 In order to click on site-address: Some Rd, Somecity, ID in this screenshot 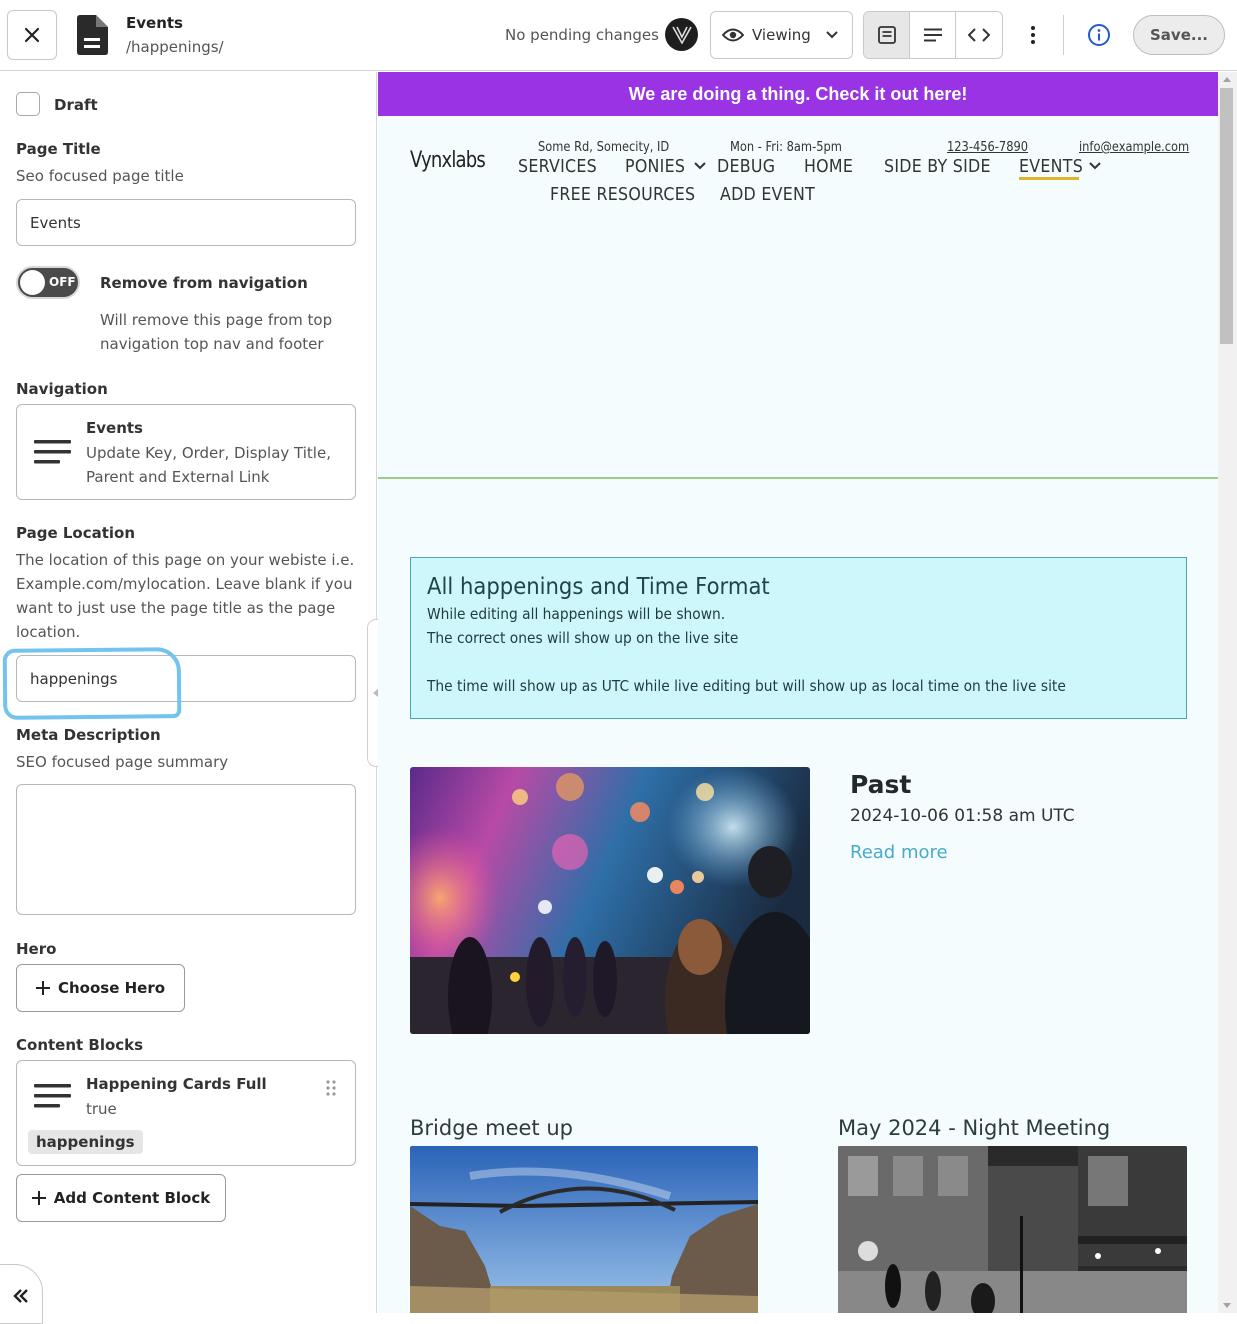, I will do `click(604, 147)`.